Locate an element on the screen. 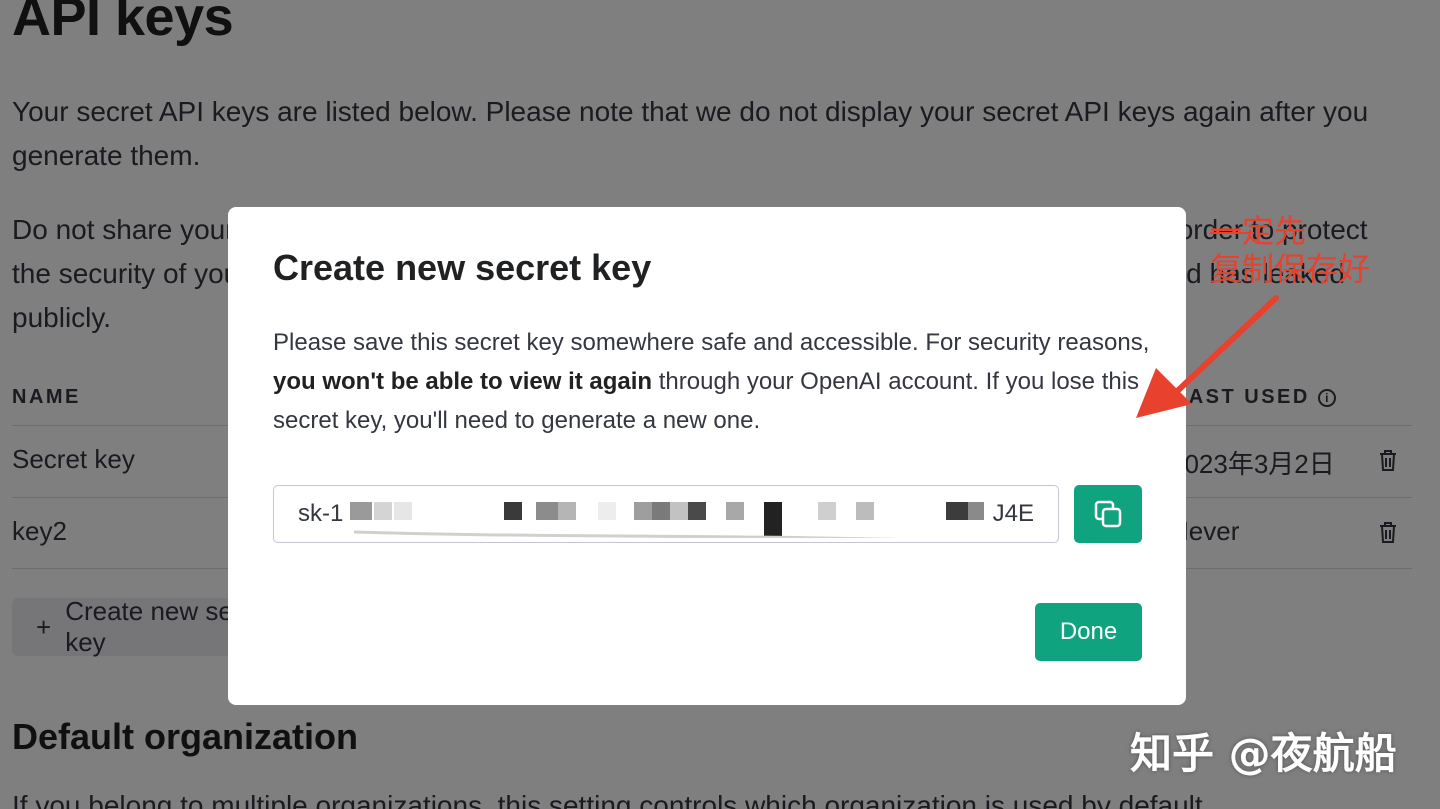 This screenshot has width=1440, height=809. zhihu-watermark: 知乎 @夜航船 is located at coordinates (1263, 753).